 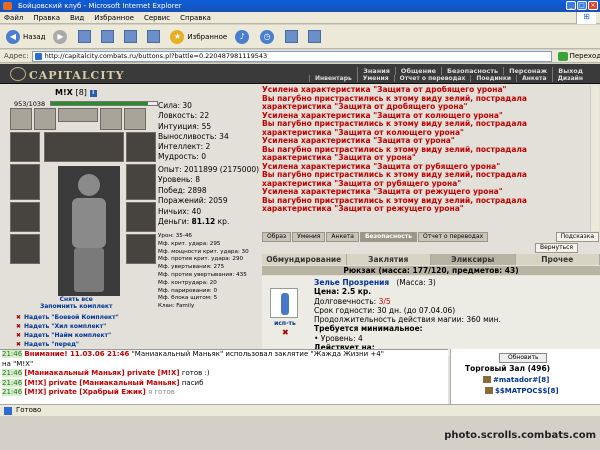 What do you see at coordinates (523, 358) in the screenshot?
I see `refresh-roster-button: Обновить` at bounding box center [523, 358].